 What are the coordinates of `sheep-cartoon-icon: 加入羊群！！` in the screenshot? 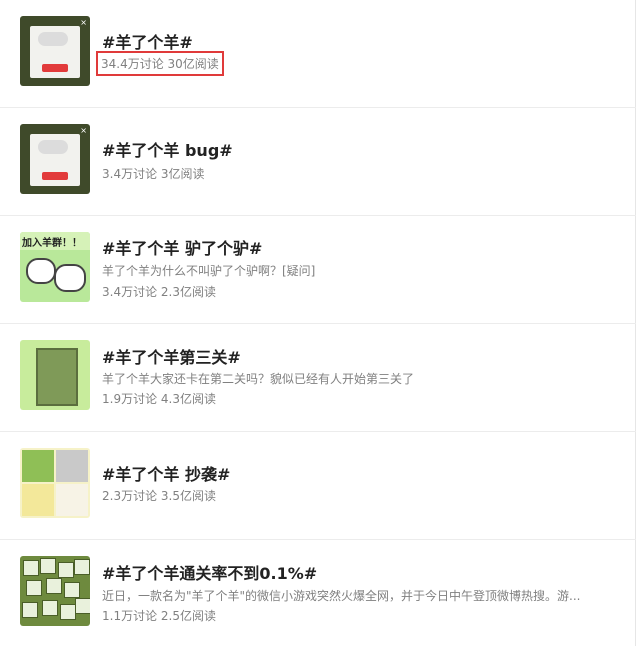 It's located at (55, 267).